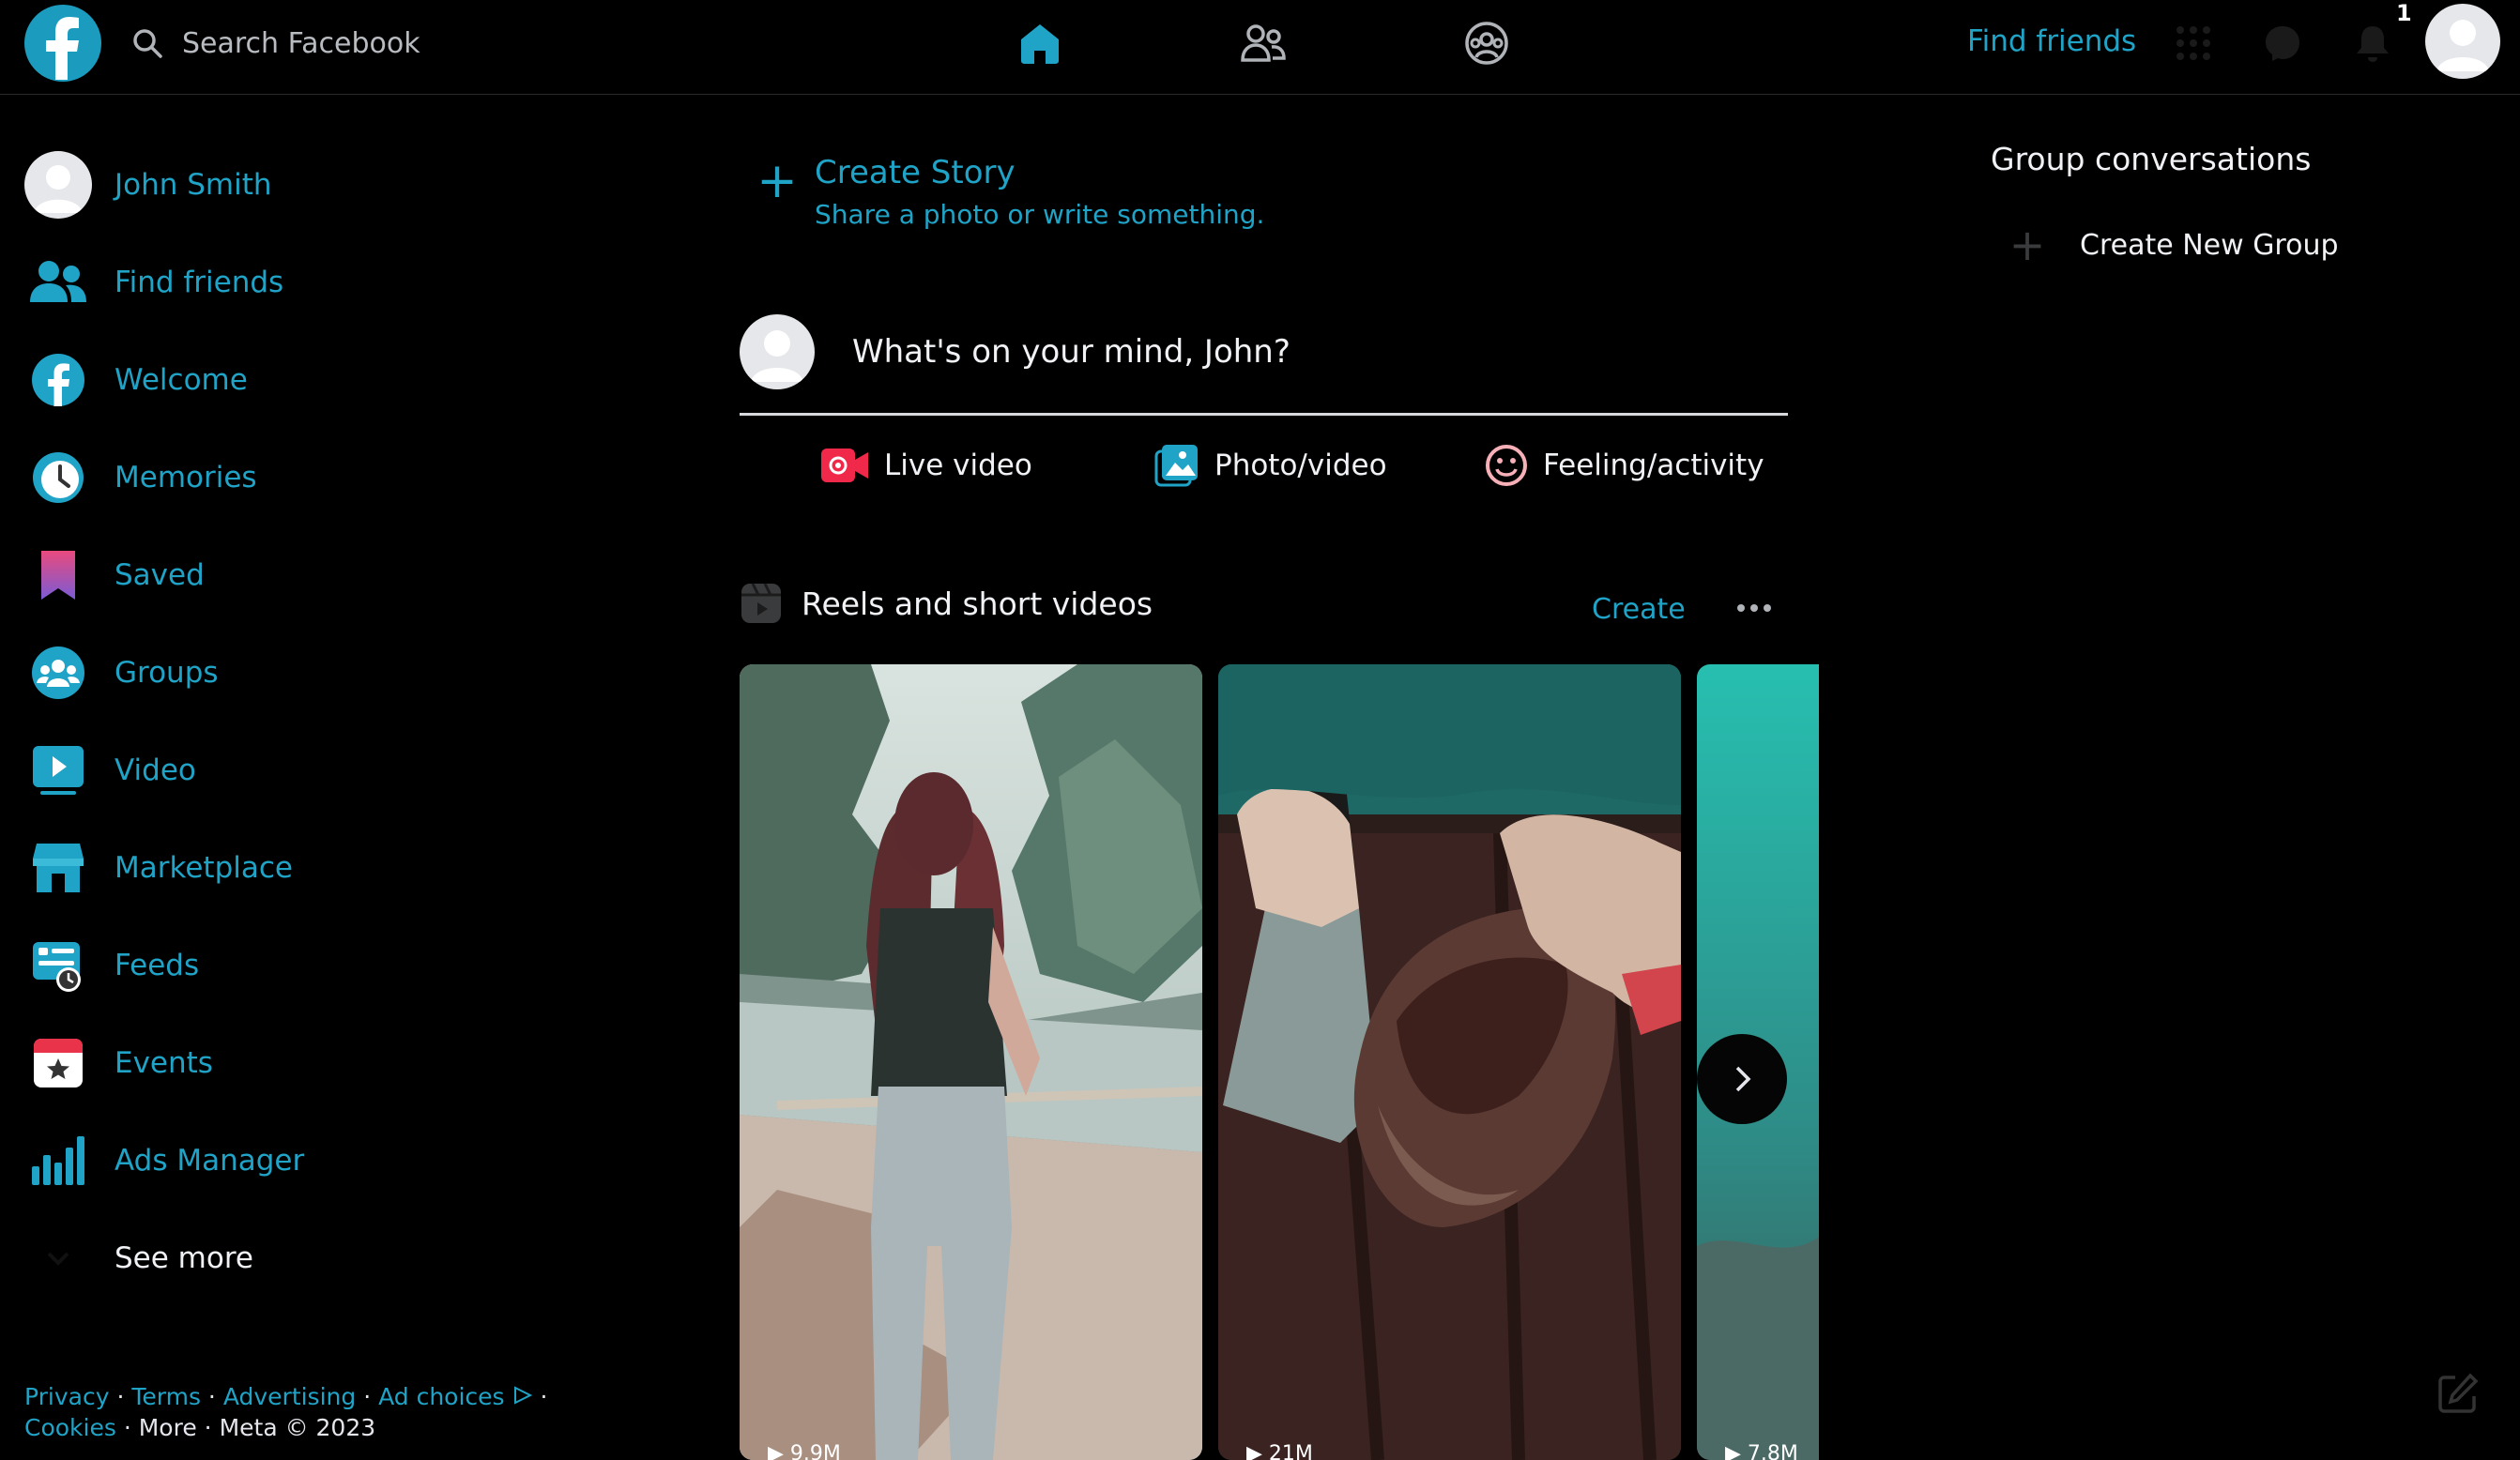  Describe the element at coordinates (1300, 465) in the screenshot. I see `action-label: Photo/video` at that location.